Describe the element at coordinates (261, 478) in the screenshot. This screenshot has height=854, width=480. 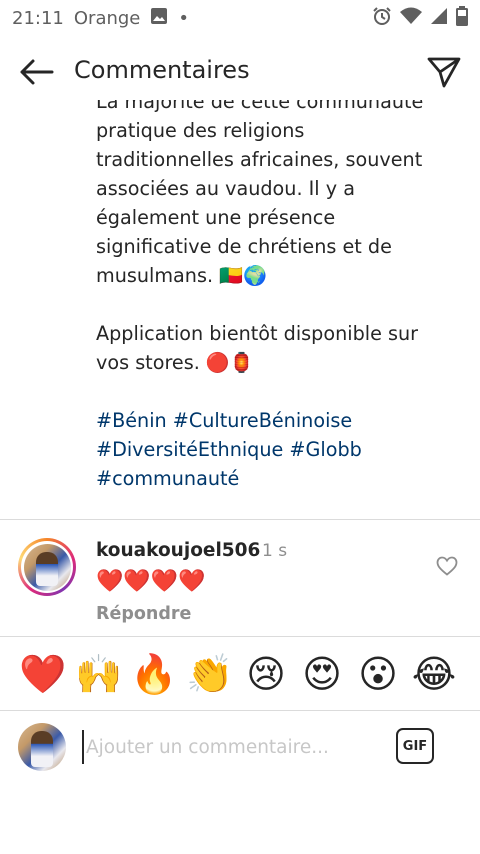
I see `hashtag-line: #communauté` at that location.